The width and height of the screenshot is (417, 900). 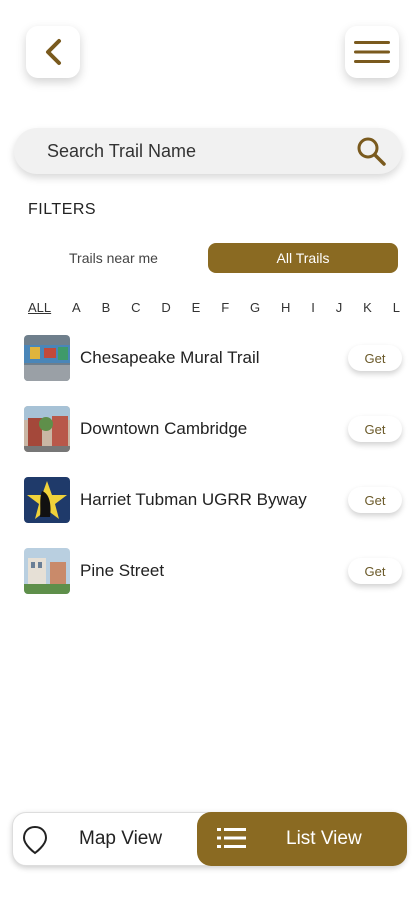 What do you see at coordinates (213, 571) in the screenshot?
I see `trail-item: Pine Street Get` at bounding box center [213, 571].